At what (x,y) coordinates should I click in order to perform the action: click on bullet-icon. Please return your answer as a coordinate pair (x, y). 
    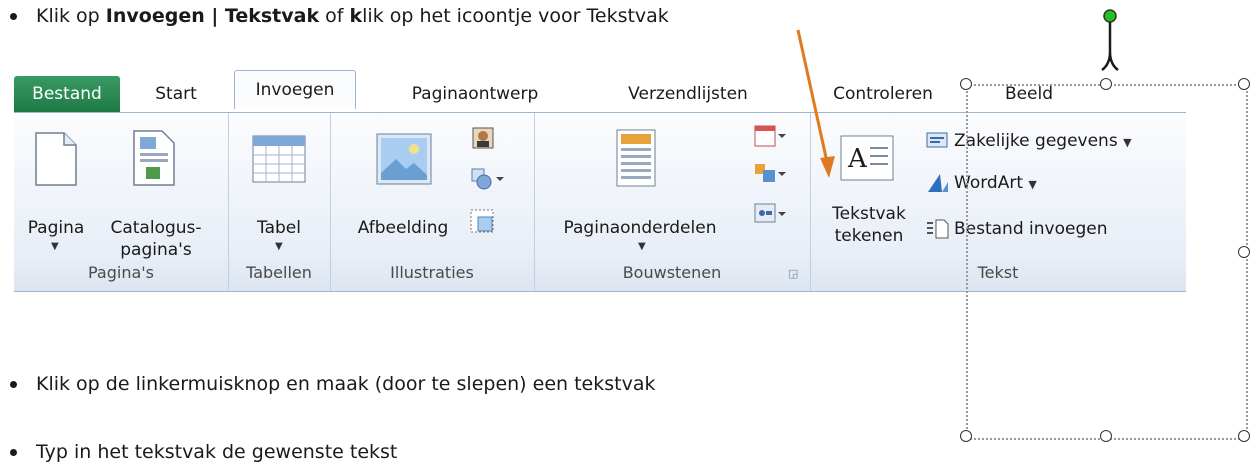
    Looking at the image, I should click on (13, 384).